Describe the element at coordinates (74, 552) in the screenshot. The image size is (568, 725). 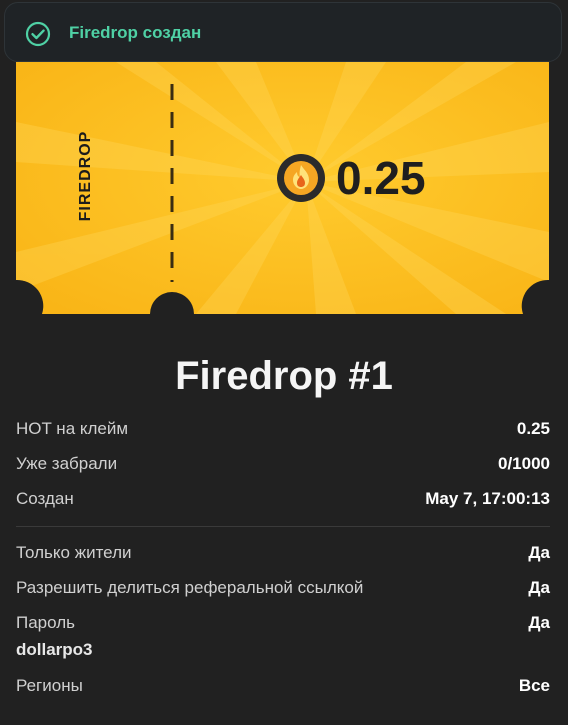
I see `setting-label: Только жители` at that location.